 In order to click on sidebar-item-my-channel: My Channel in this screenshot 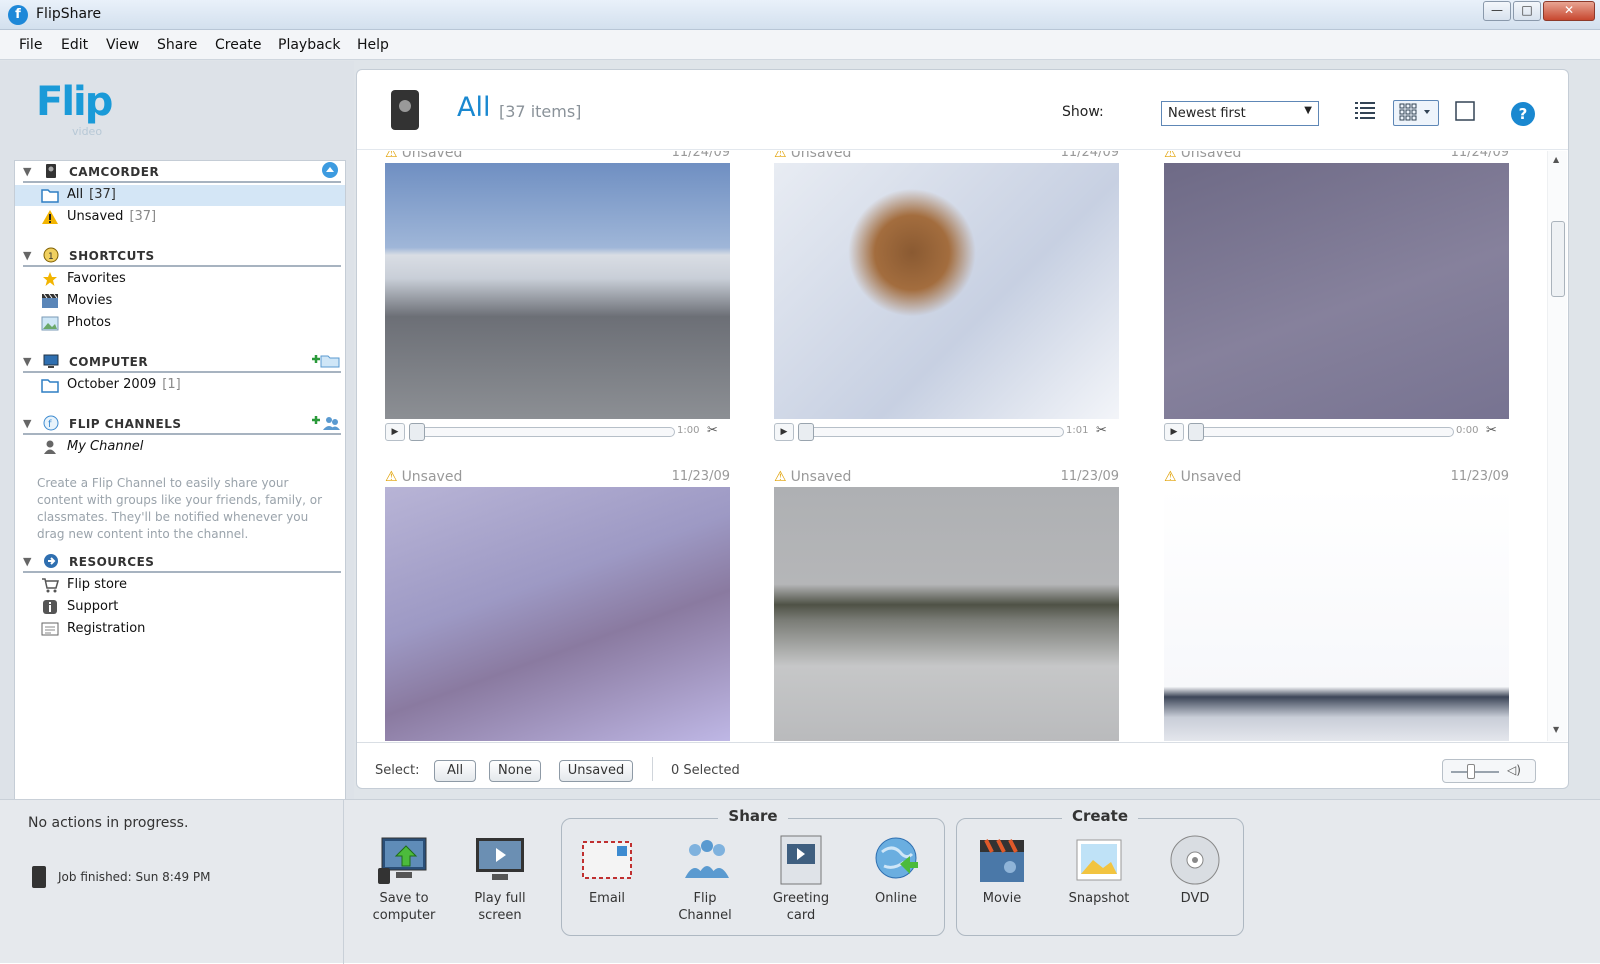, I will do `click(194, 447)`.